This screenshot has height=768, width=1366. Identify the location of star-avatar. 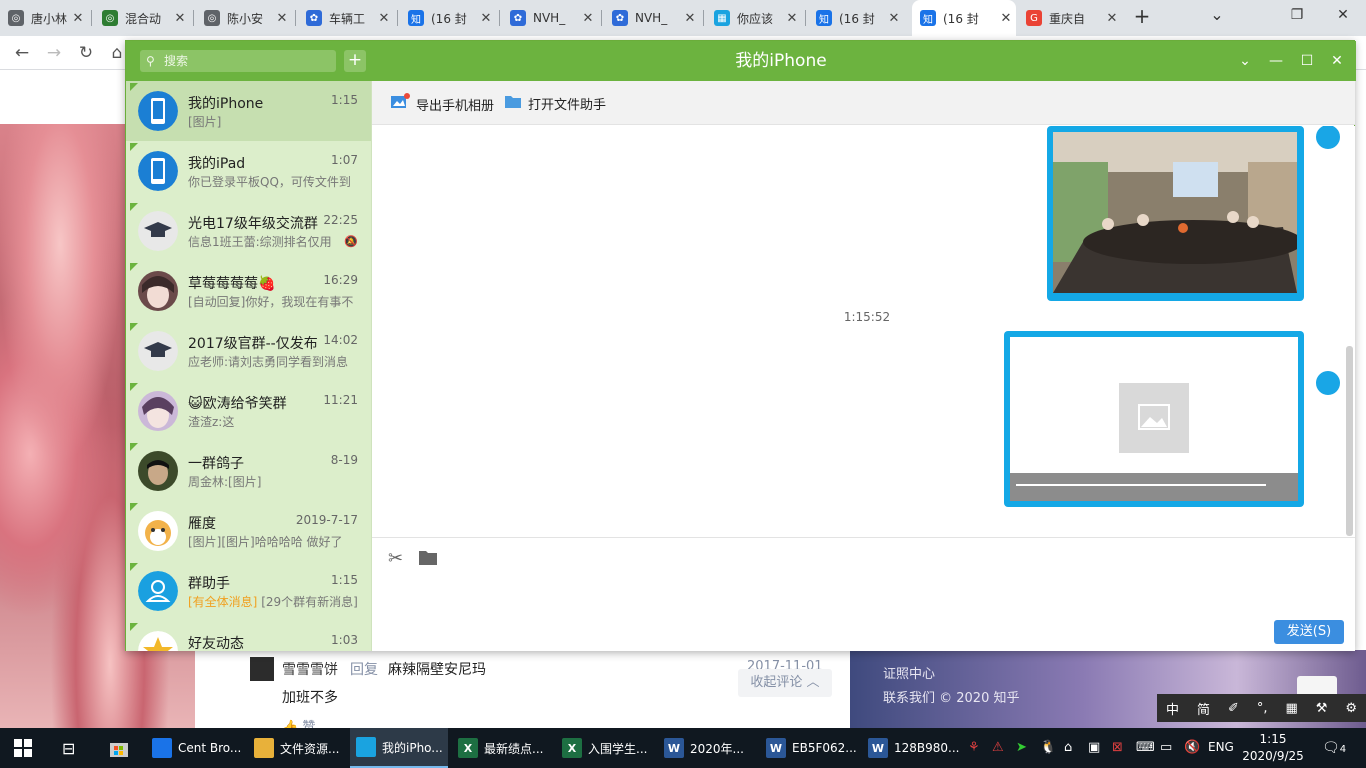
(158, 641).